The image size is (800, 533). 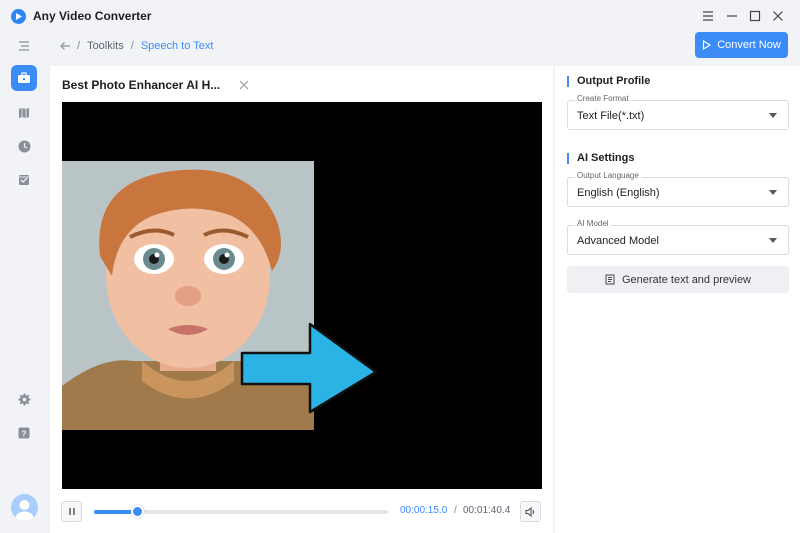 I want to click on current-time: 00:00:15.0, so click(x=424, y=510).